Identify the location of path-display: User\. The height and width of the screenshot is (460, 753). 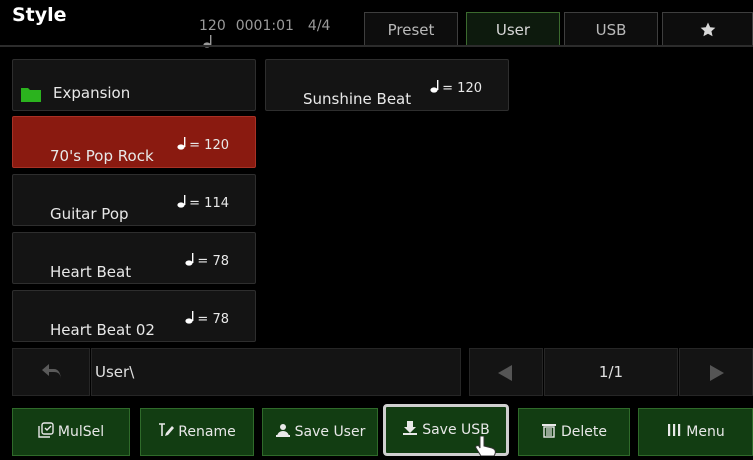
(276, 372).